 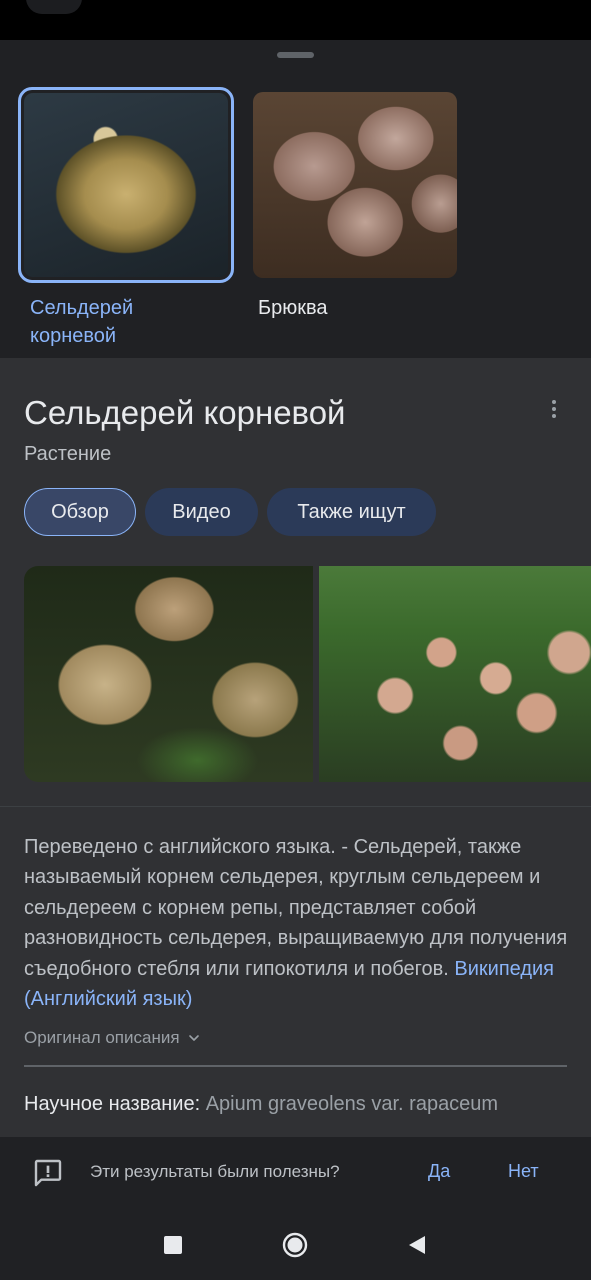 What do you see at coordinates (125, 322) in the screenshot?
I see `carousel-item-label: Сельдерей корневой` at bounding box center [125, 322].